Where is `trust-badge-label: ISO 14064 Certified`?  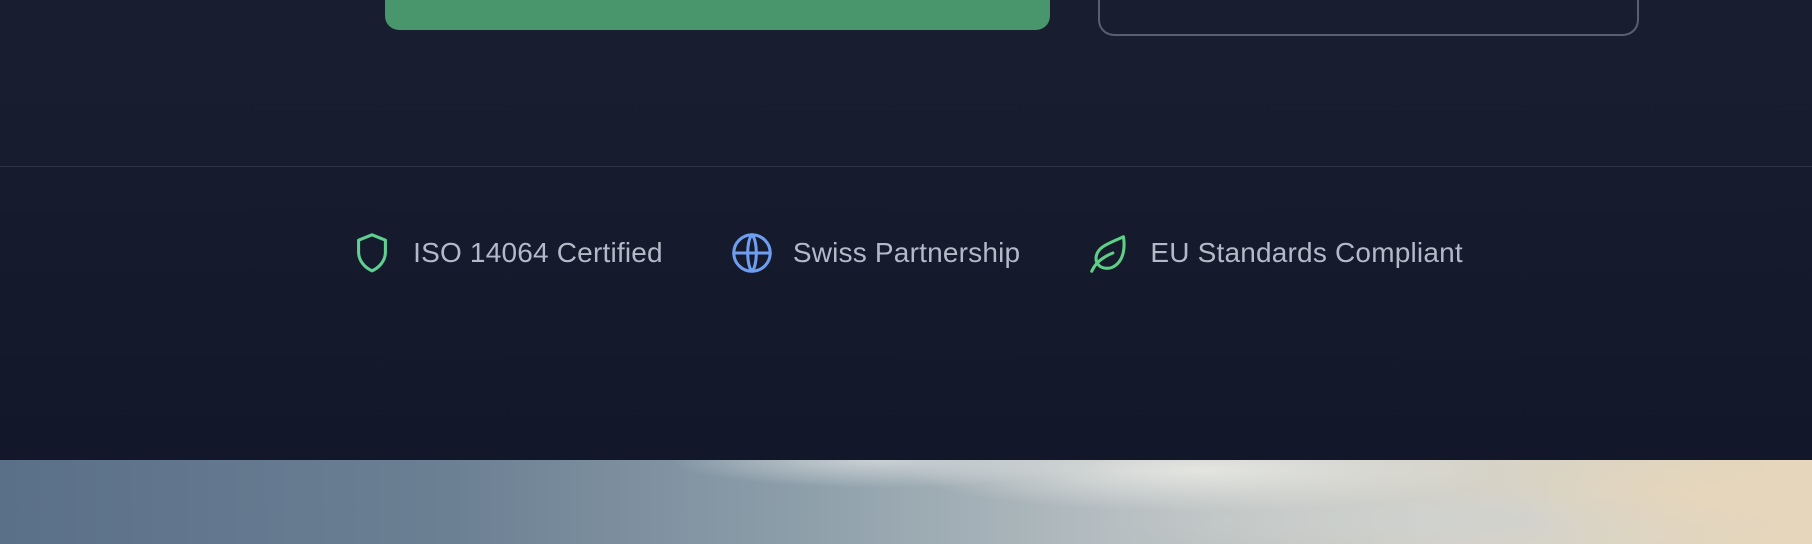
trust-badge-label: ISO 14064 Certified is located at coordinates (538, 252).